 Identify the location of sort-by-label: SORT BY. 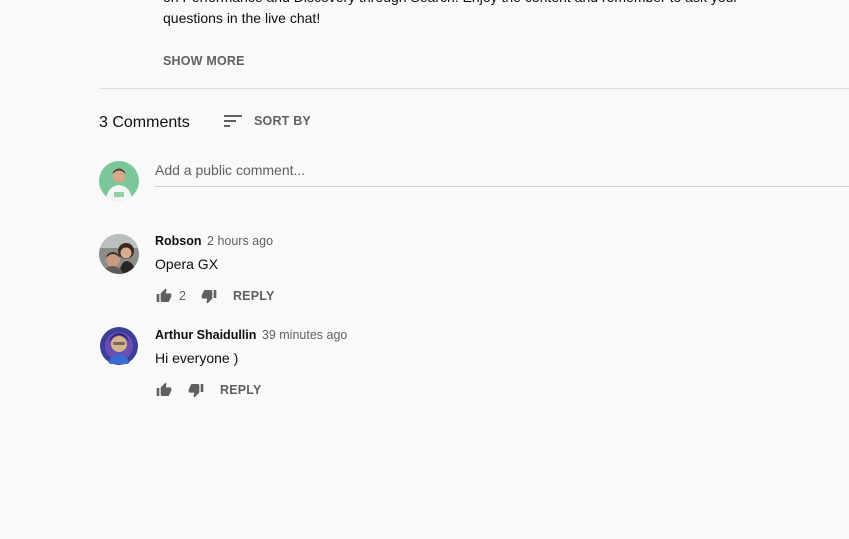
(282, 121).